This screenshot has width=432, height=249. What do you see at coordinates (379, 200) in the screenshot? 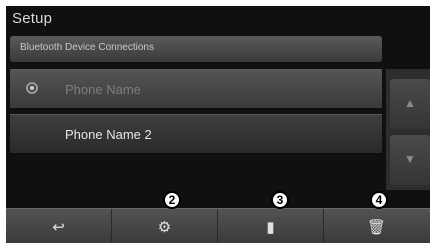
I see `callout-badge-4: 4` at bounding box center [379, 200].